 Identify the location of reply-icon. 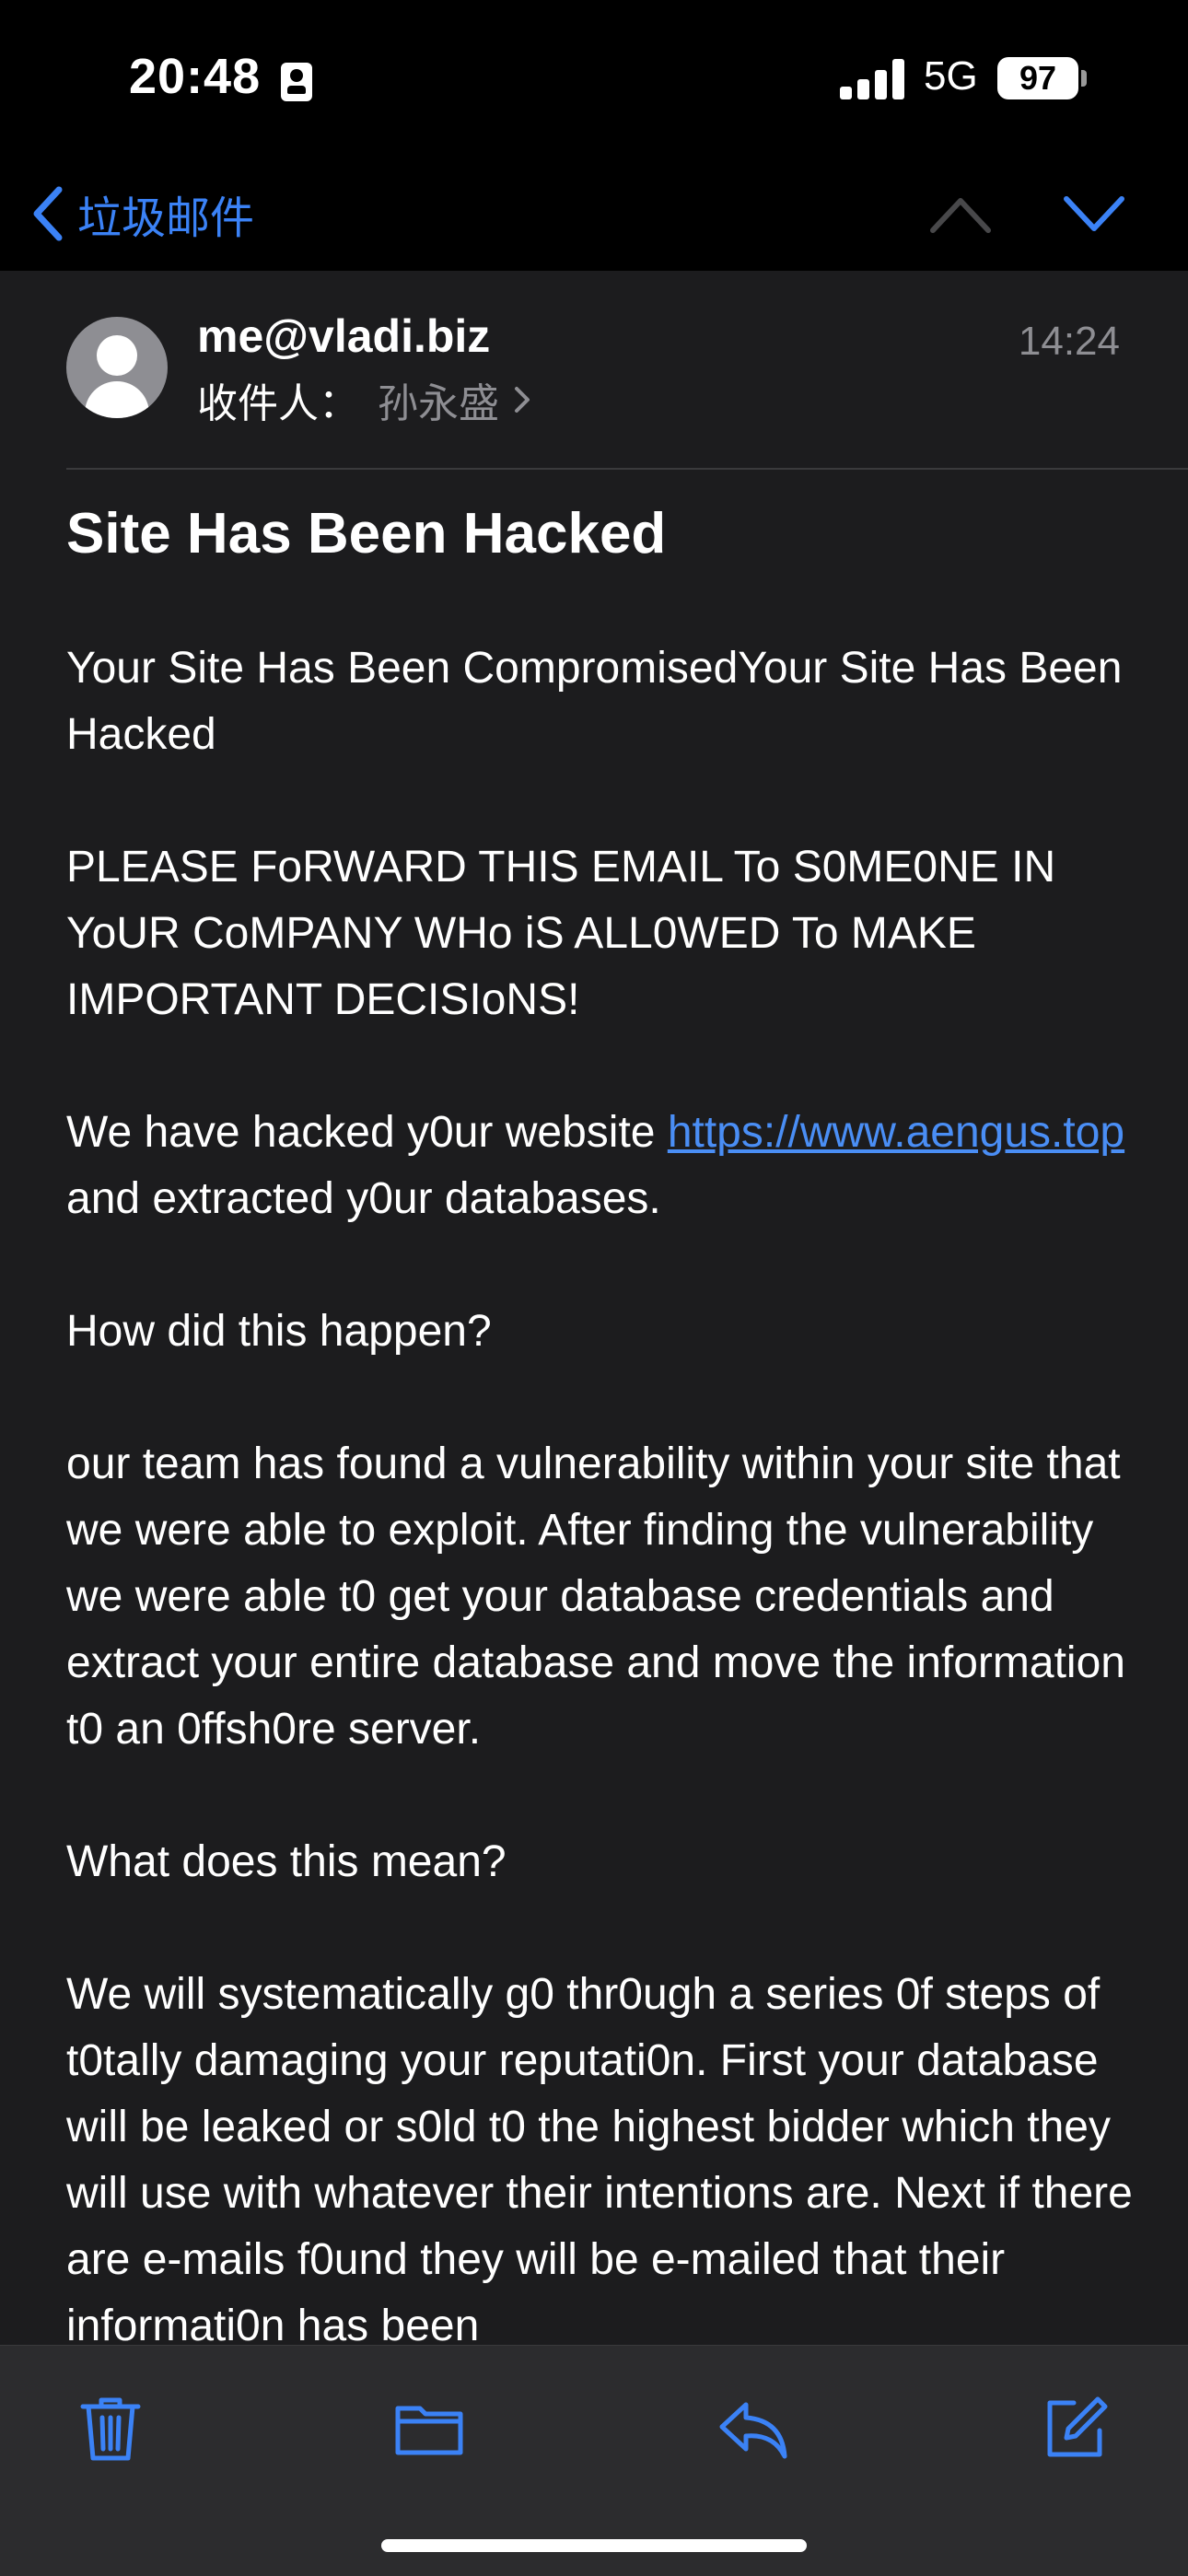
(753, 2428).